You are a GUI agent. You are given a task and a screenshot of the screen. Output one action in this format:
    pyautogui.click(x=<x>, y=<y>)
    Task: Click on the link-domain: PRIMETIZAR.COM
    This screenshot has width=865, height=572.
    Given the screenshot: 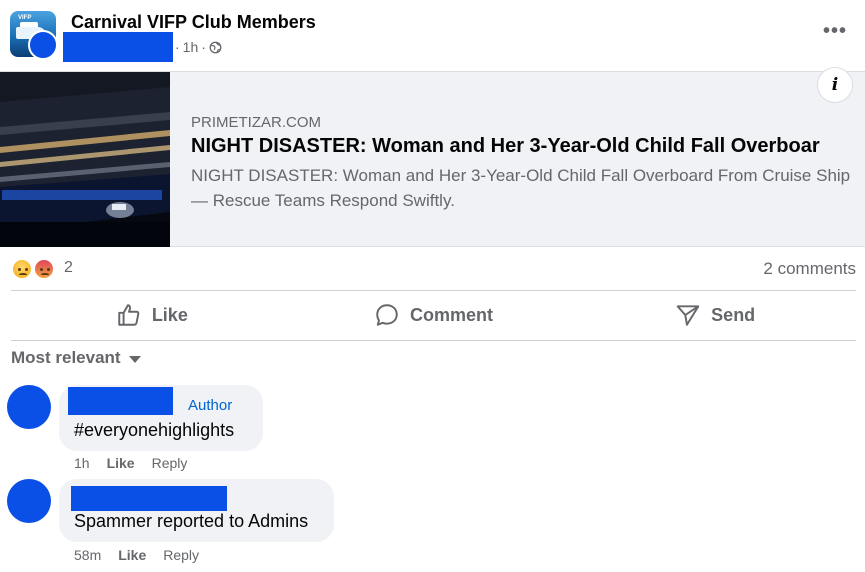 What is the action you would take?
    pyautogui.click(x=256, y=122)
    